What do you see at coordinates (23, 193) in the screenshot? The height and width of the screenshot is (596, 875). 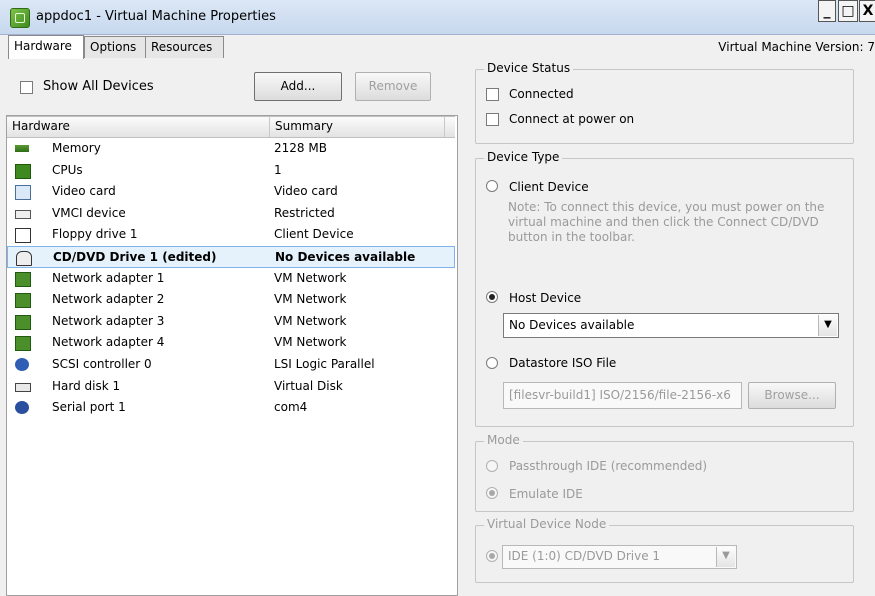 I see `video-card-icon` at bounding box center [23, 193].